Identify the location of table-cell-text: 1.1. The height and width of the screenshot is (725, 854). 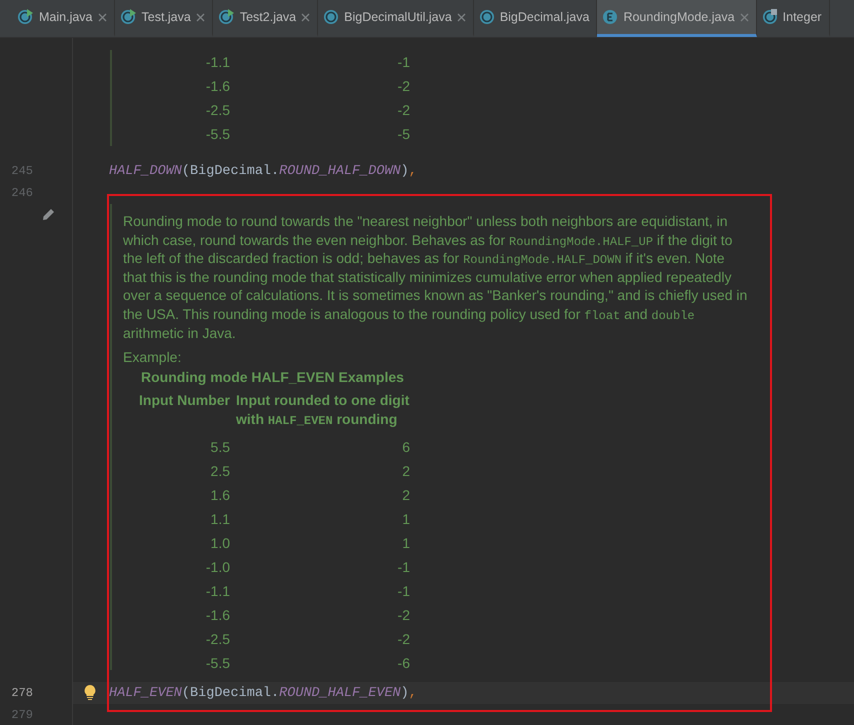
(220, 519).